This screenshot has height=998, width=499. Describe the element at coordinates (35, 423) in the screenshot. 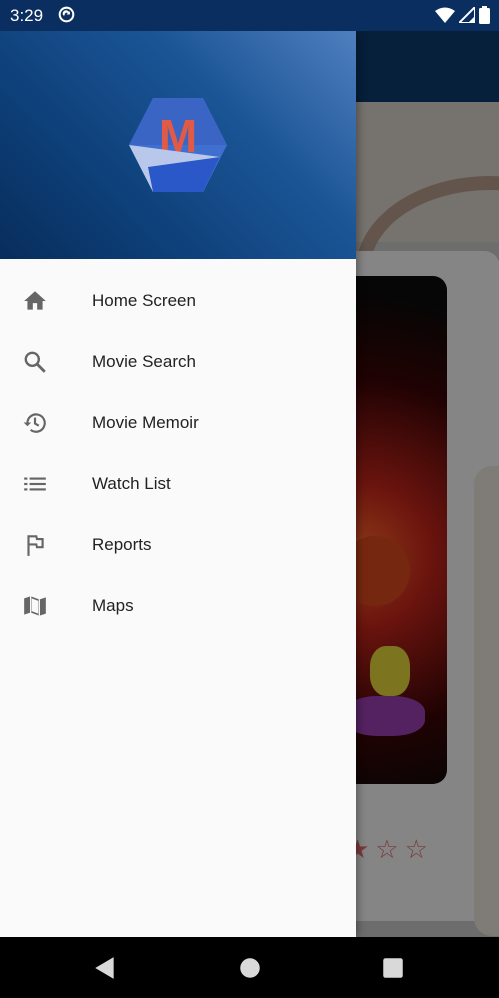

I see `history-icon` at that location.